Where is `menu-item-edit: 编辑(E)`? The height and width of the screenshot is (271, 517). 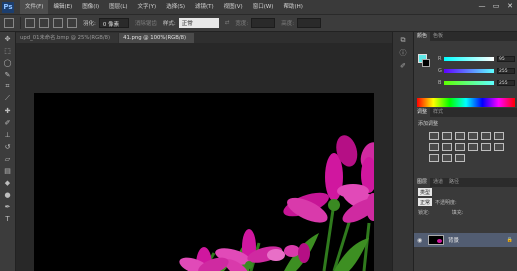 menu-item-edit: 编辑(E) is located at coordinates (62, 7).